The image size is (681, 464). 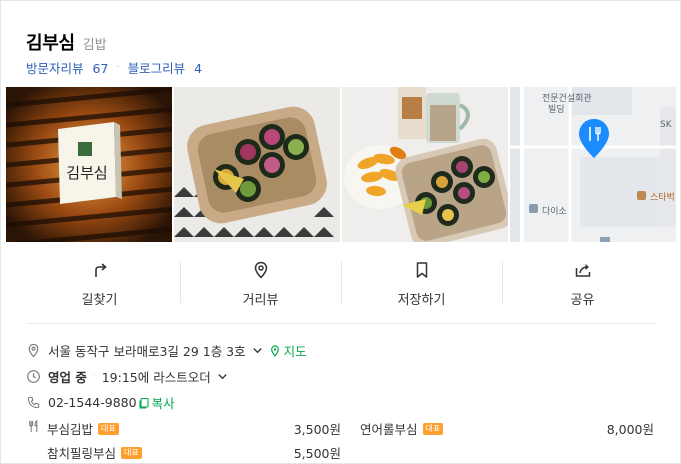 What do you see at coordinates (156, 377) in the screenshot?
I see `last-order-text: 19:15에 라스트오더` at bounding box center [156, 377].